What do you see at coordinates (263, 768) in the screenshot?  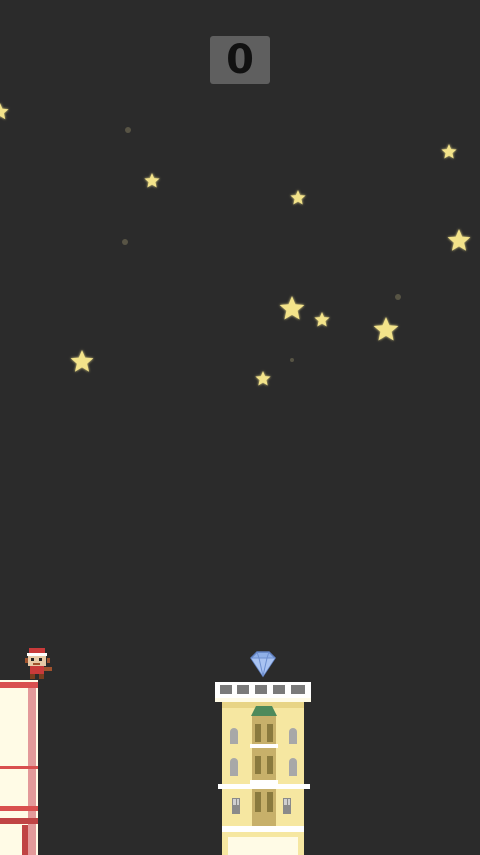 I see `right-building` at bounding box center [263, 768].